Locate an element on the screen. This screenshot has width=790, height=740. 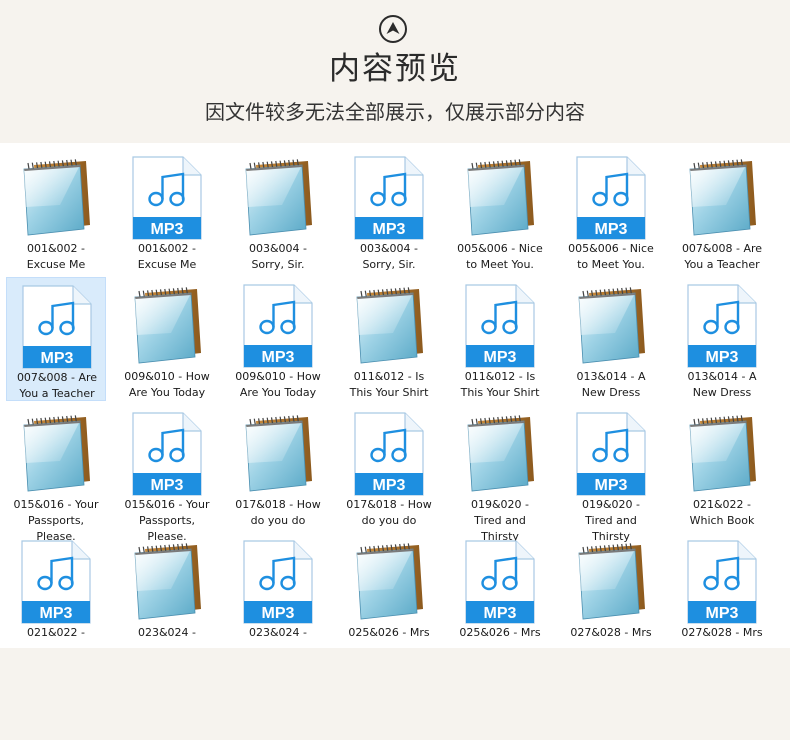
mp3-file-item: MP3 007&008 - Are You a Teacher is located at coordinates (56, 339).